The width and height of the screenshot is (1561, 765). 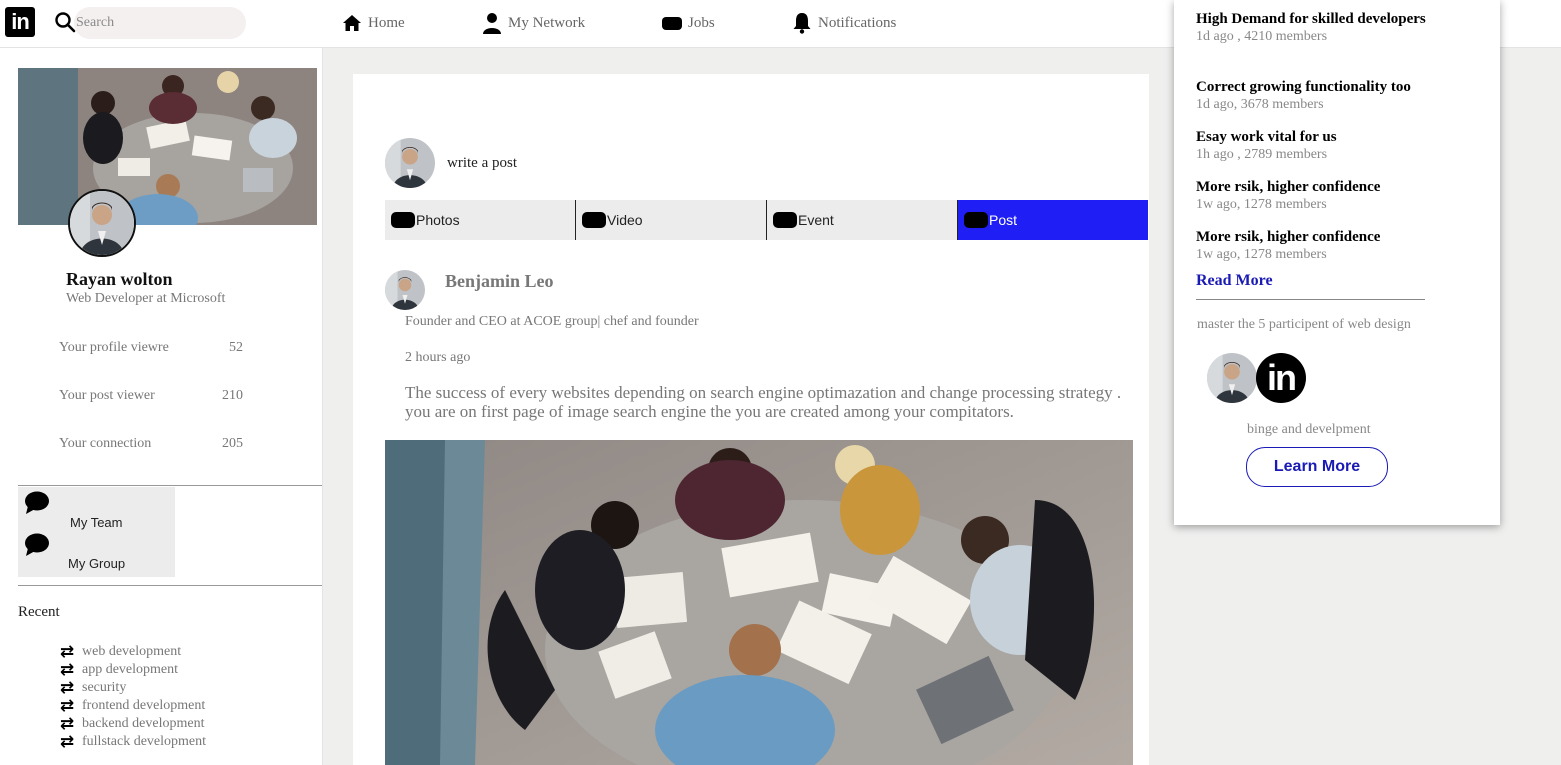 What do you see at coordinates (352, 23) in the screenshot?
I see `home-icon` at bounding box center [352, 23].